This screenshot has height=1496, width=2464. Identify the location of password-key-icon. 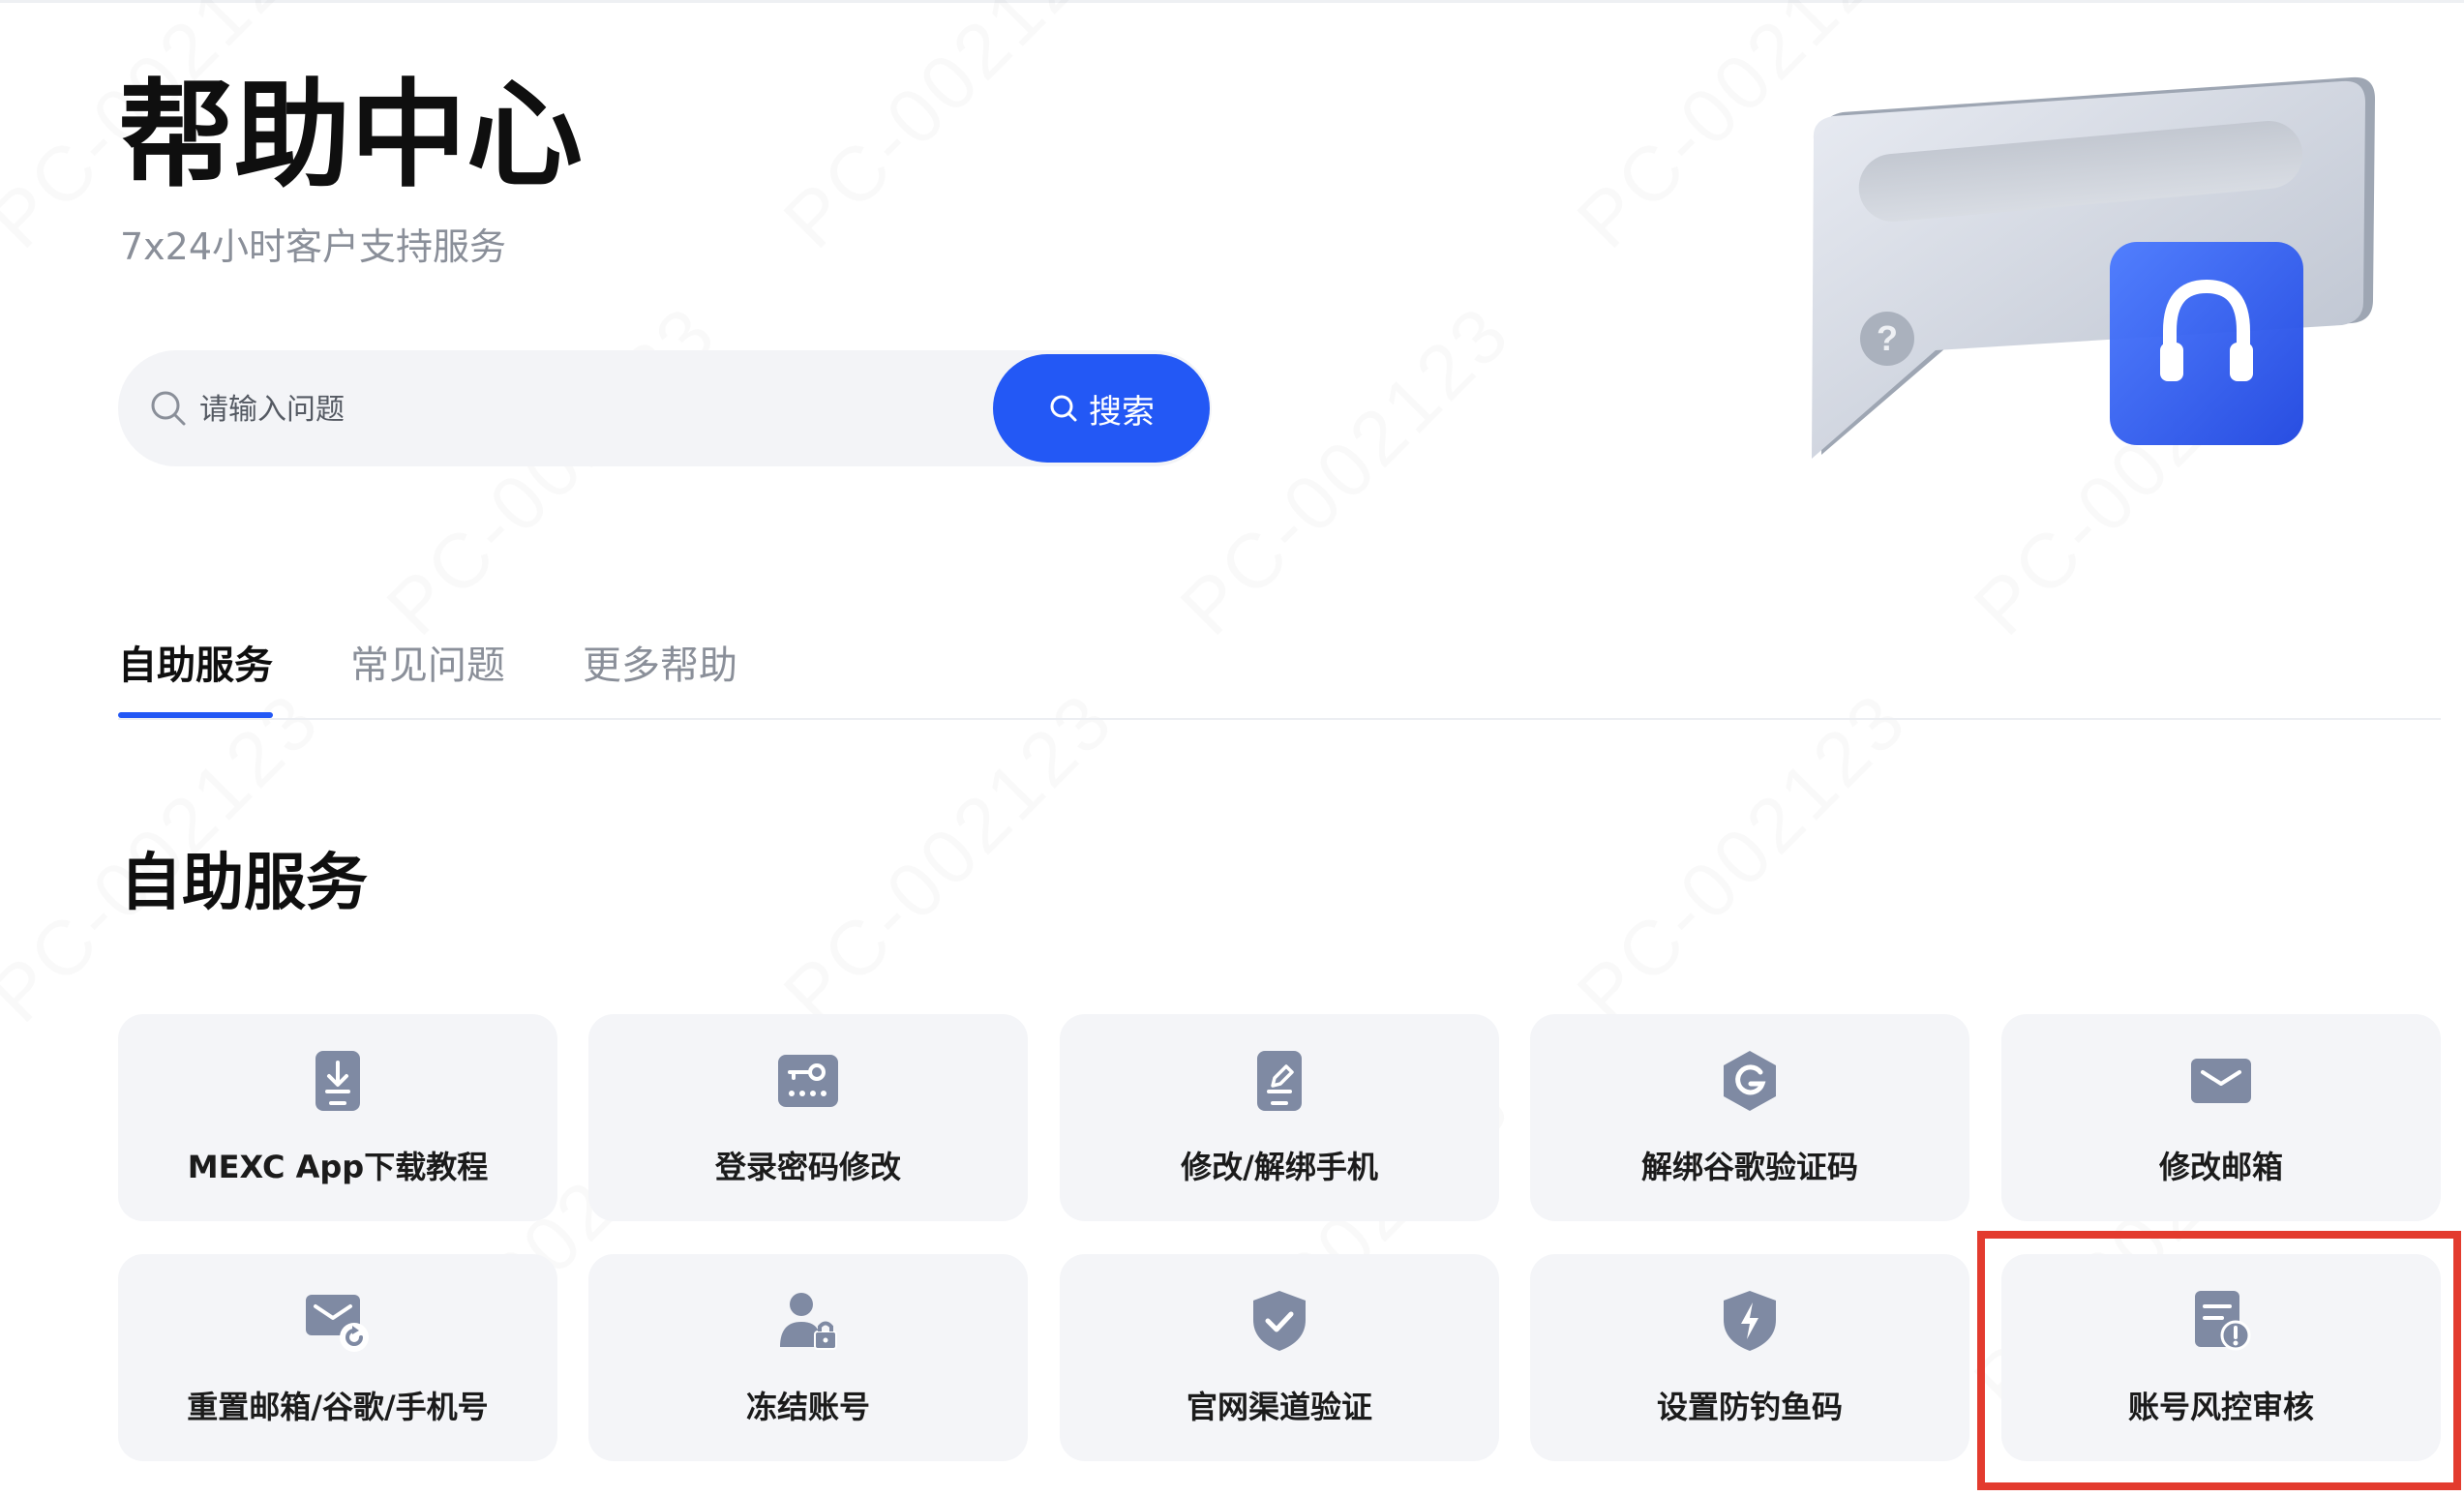
(808, 1081).